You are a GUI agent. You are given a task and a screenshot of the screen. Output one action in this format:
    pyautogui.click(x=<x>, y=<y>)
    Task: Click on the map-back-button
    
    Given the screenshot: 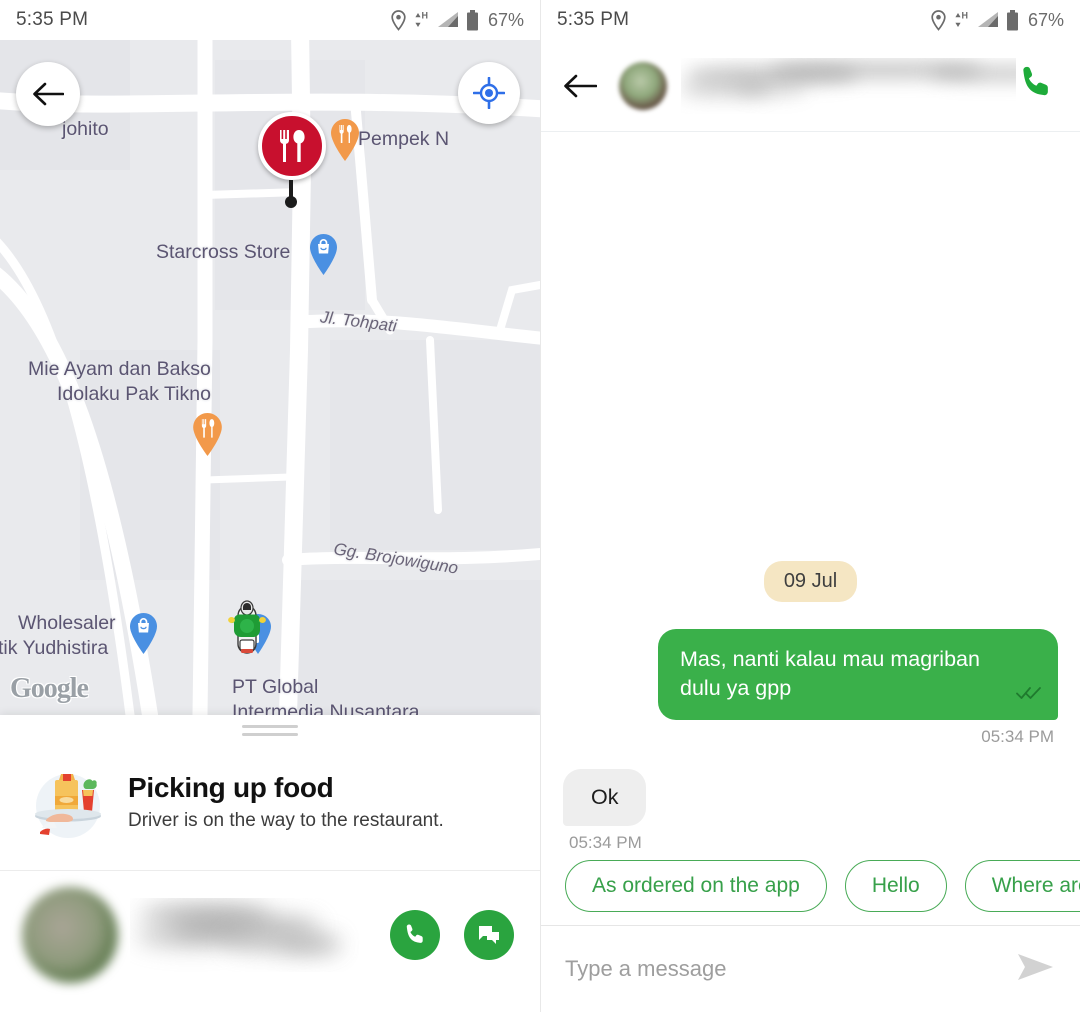 What is the action you would take?
    pyautogui.click(x=48, y=94)
    